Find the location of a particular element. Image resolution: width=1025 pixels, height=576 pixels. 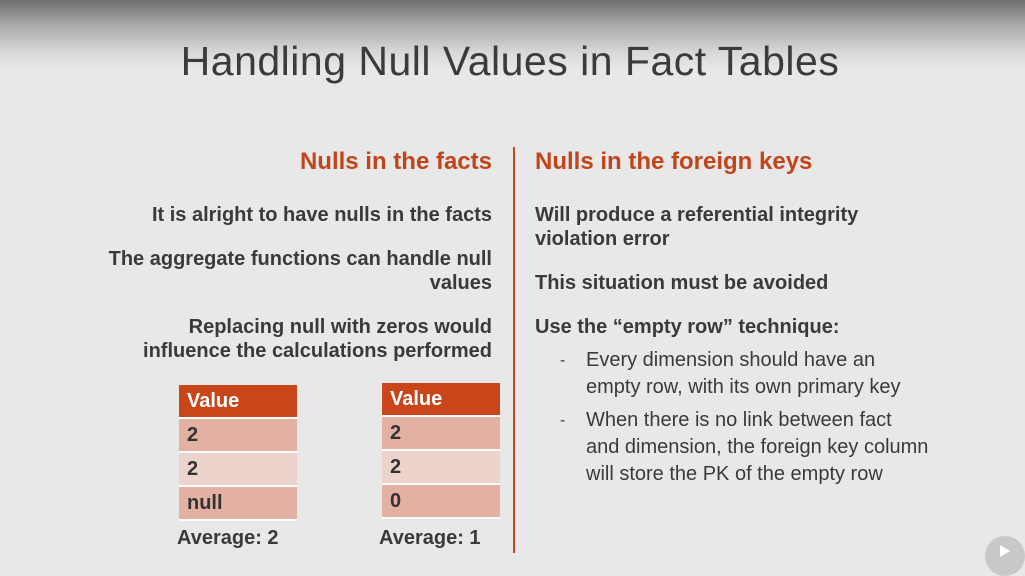

left-point-2-line2: values is located at coordinates (460, 283).